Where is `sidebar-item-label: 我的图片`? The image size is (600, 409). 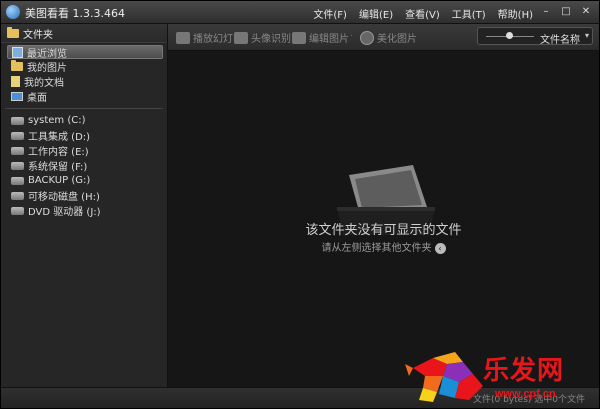
sidebar-item-label: 我的图片 is located at coordinates (47, 68).